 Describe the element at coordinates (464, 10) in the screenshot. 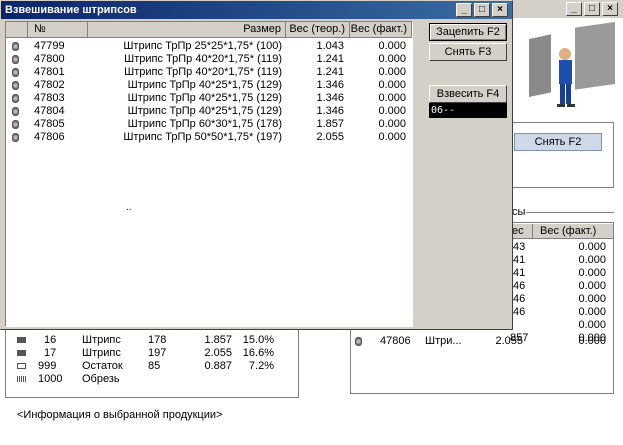

I see `dialog-minimize-button: _` at that location.